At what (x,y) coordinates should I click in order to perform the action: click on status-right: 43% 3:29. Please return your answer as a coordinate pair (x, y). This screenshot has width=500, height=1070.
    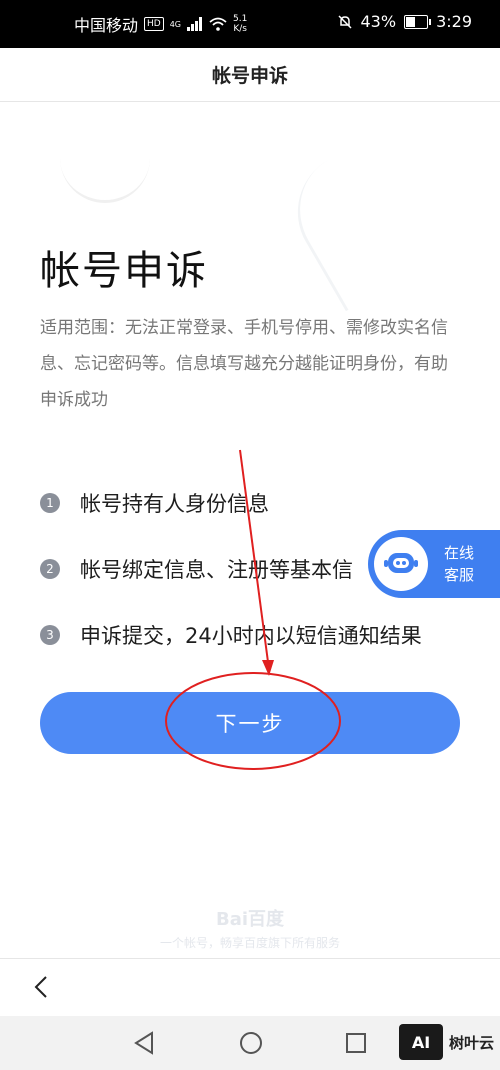
    Looking at the image, I should click on (404, 21).